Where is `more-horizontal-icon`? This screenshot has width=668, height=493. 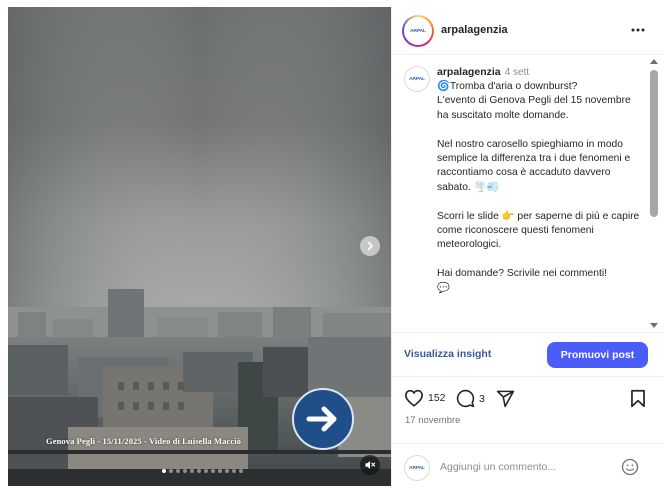
more-horizontal-icon is located at coordinates (638, 30).